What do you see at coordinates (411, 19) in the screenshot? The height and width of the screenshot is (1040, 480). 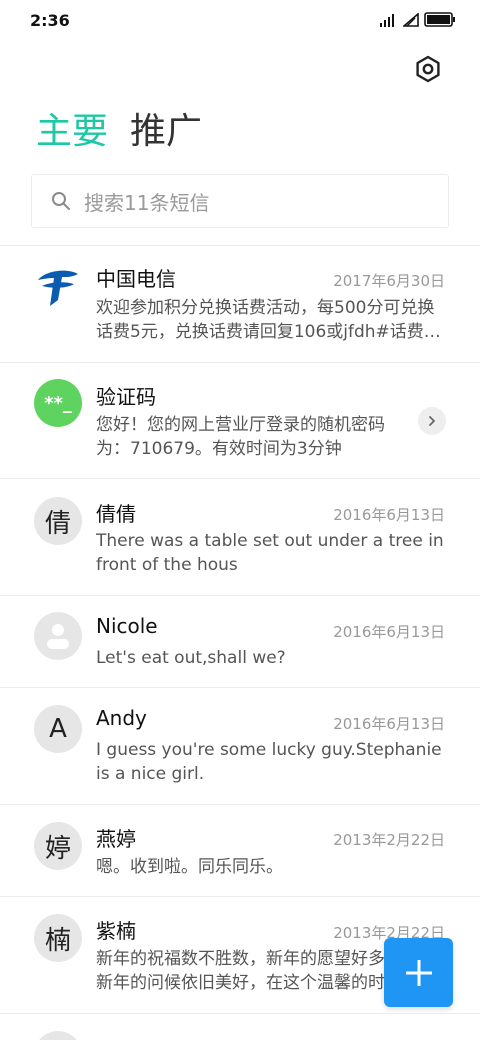 I see `wifi-icon` at bounding box center [411, 19].